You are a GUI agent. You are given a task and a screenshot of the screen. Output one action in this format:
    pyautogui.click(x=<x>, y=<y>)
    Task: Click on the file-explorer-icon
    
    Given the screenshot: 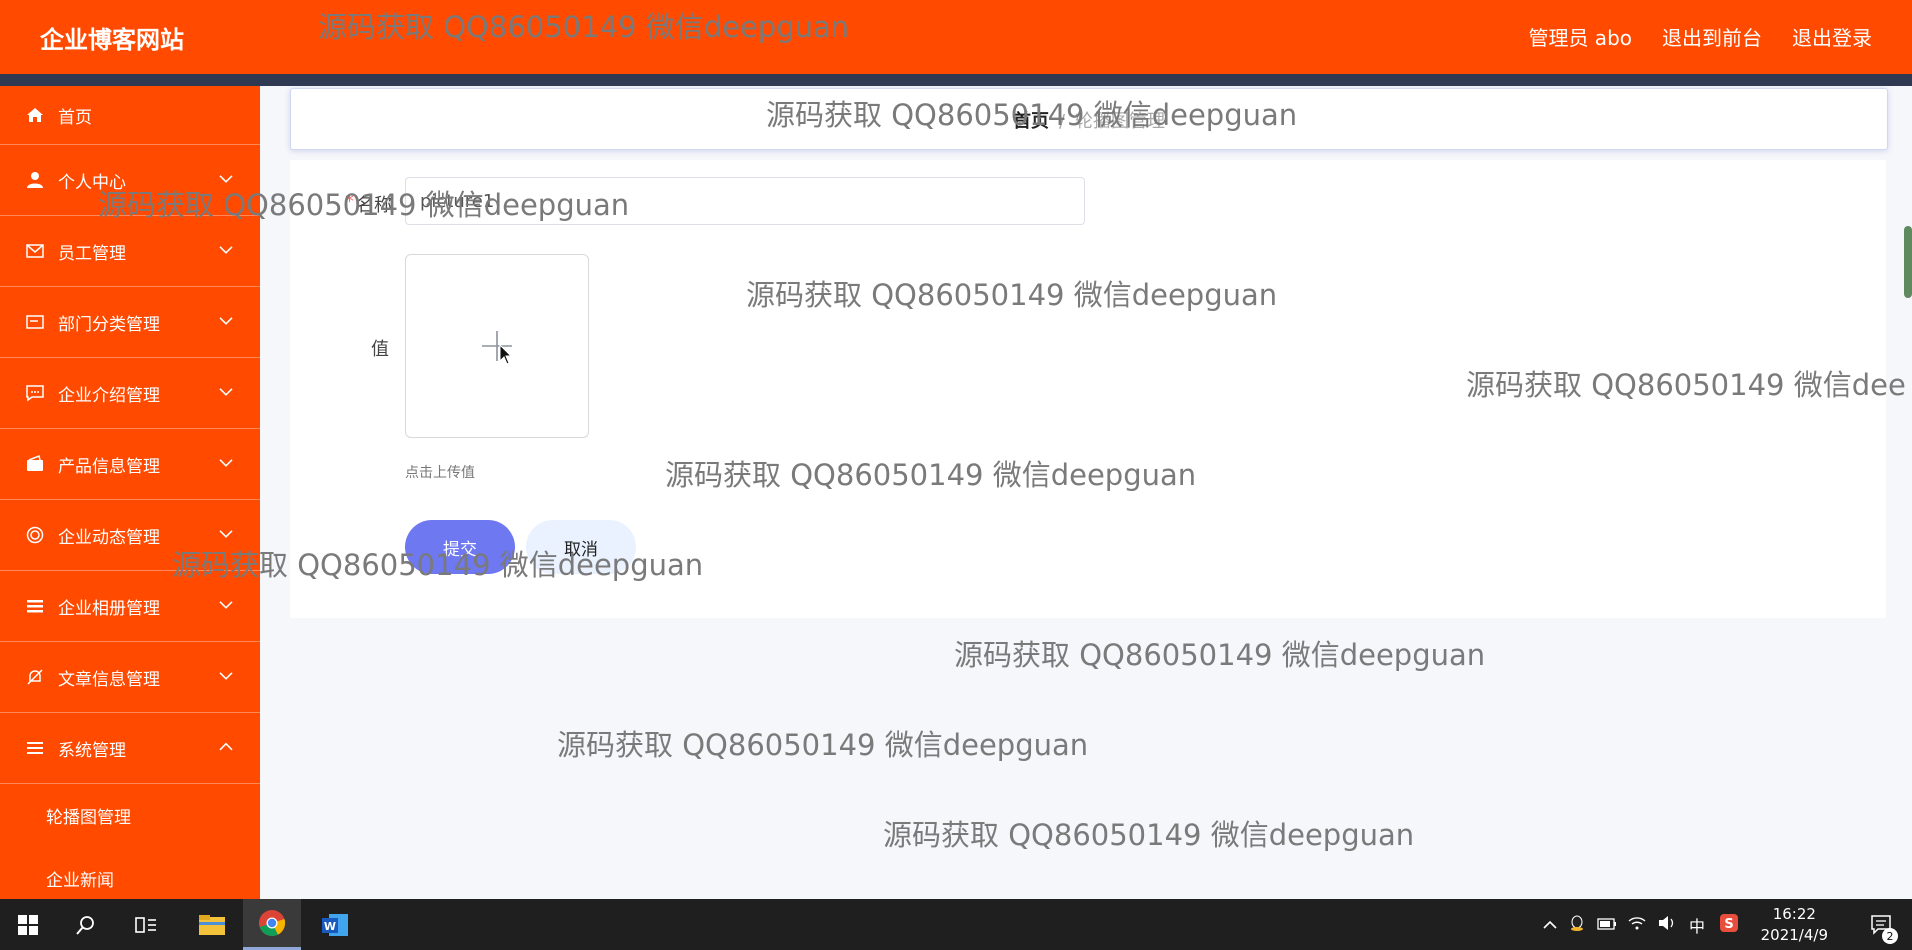 What is the action you would take?
    pyautogui.click(x=212, y=924)
    